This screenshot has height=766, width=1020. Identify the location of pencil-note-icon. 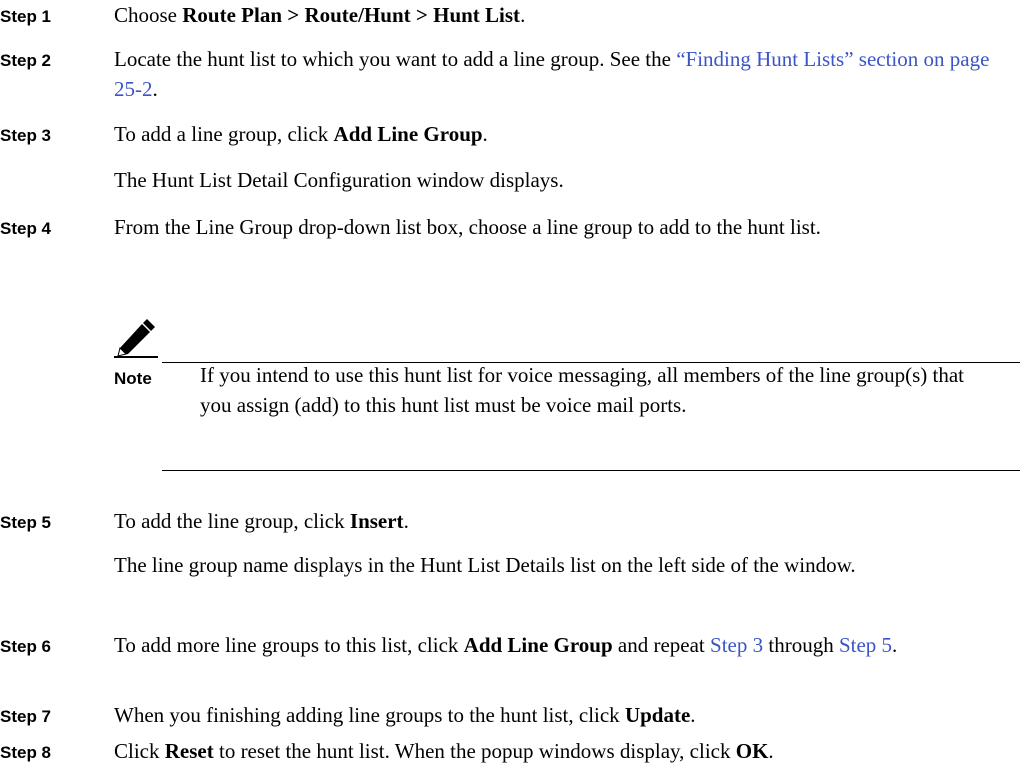
(136, 338).